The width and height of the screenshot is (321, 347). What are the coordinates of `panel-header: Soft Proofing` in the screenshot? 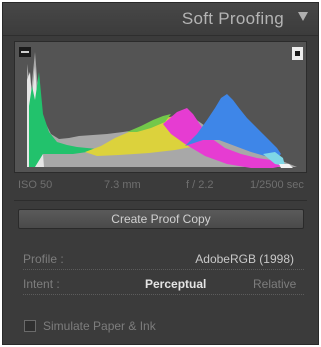 It's located at (160, 19).